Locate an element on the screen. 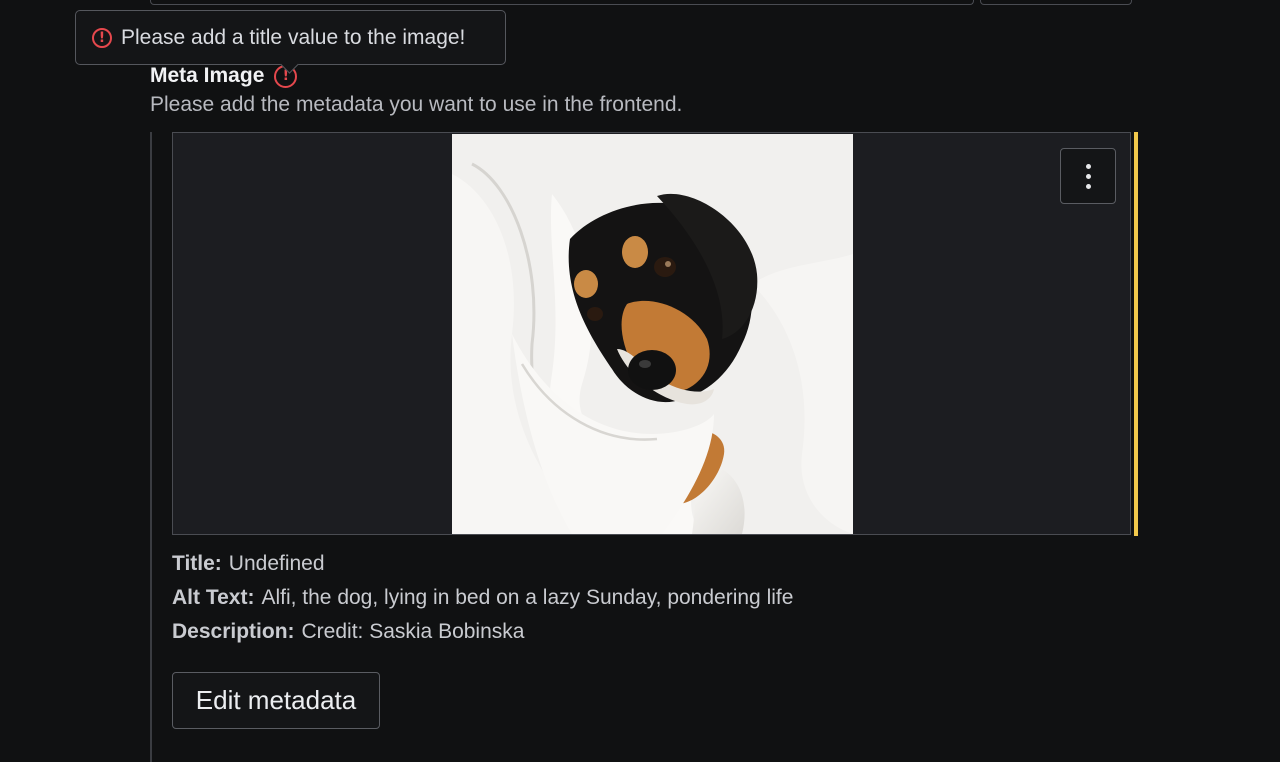 This screenshot has height=762, width=1280. meta-description-value: Credit: Saskia Bobinska is located at coordinates (413, 631).